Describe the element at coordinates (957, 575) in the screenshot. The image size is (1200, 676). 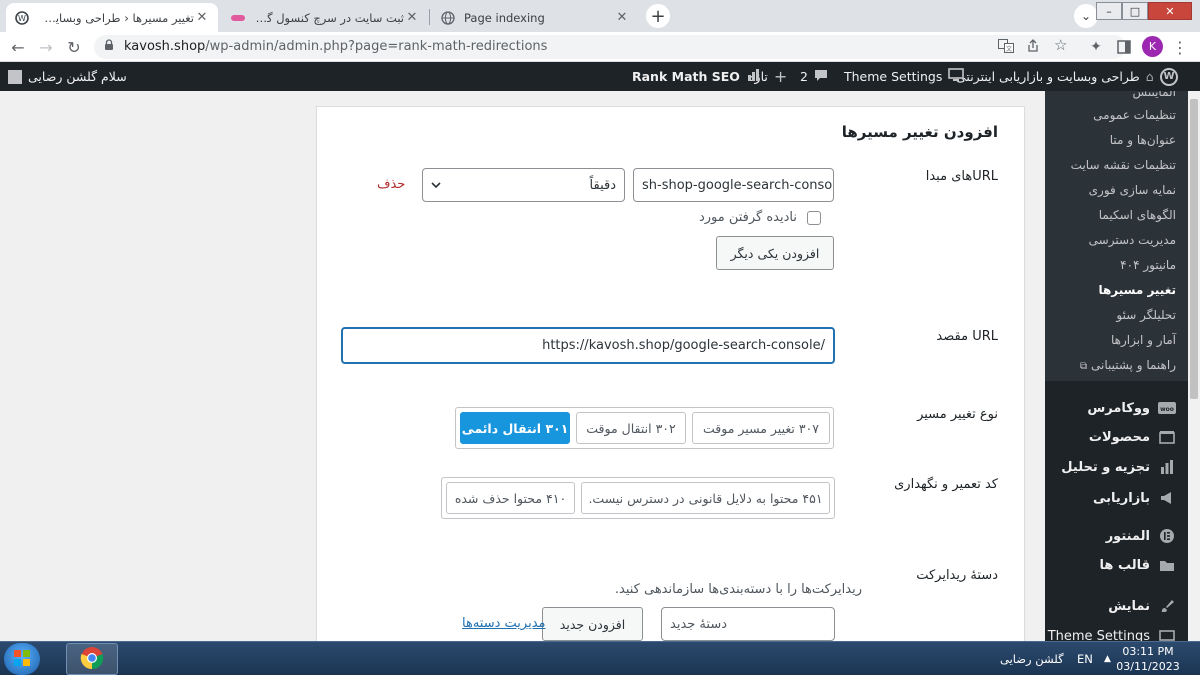
I see `redirection-category-label: دستهٔ ریدایرکت` at that location.